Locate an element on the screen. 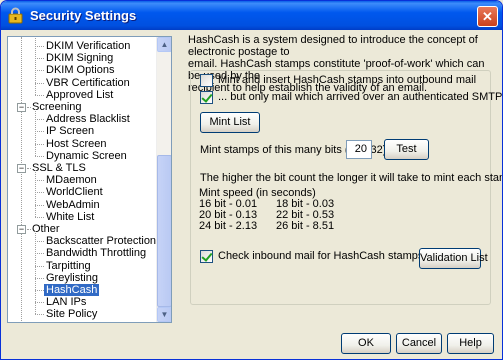 The width and height of the screenshot is (503, 360). tree-item-dkim-options: DKIM Options is located at coordinates (80, 70).